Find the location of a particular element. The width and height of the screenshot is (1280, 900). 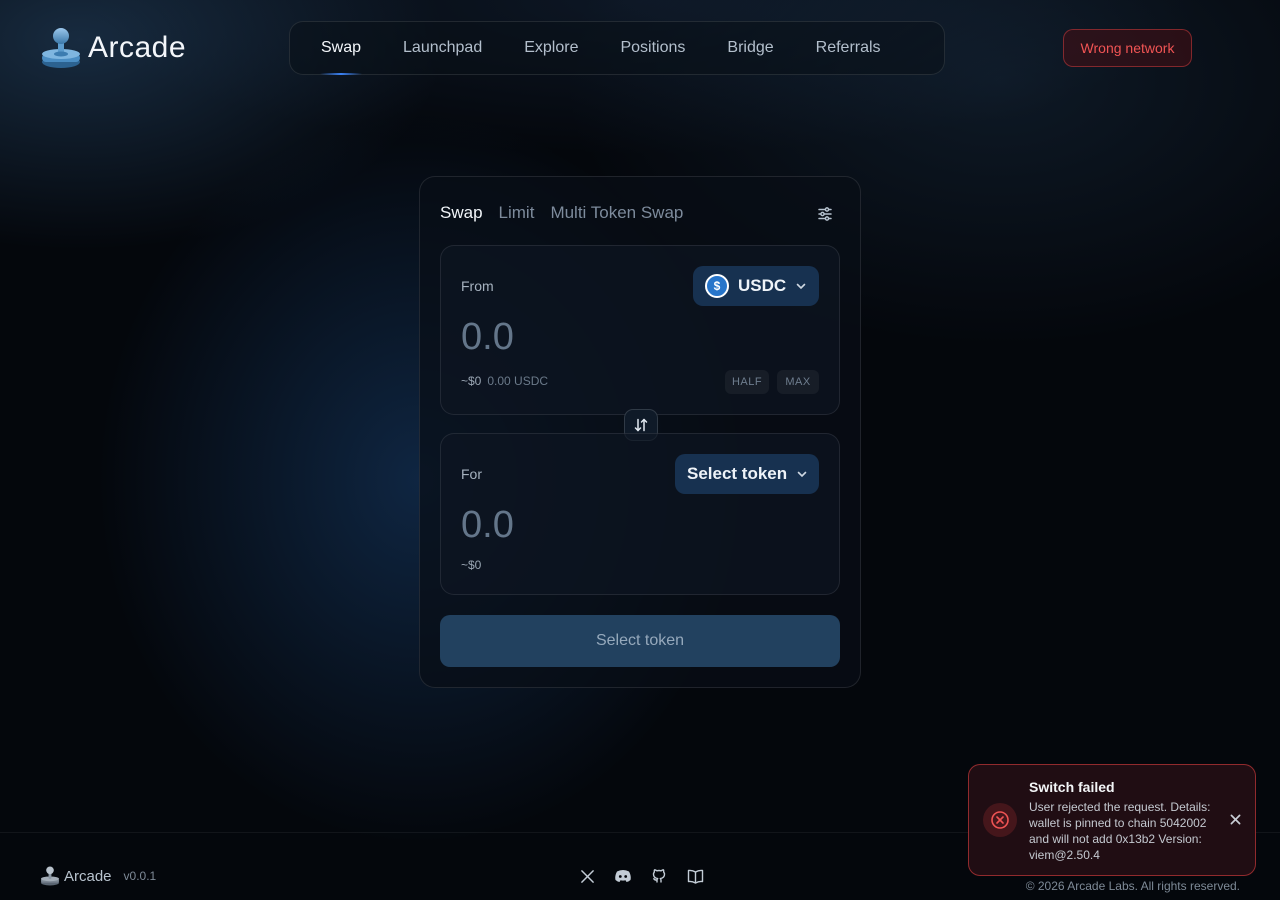

nav-label: Swap is located at coordinates (341, 47).